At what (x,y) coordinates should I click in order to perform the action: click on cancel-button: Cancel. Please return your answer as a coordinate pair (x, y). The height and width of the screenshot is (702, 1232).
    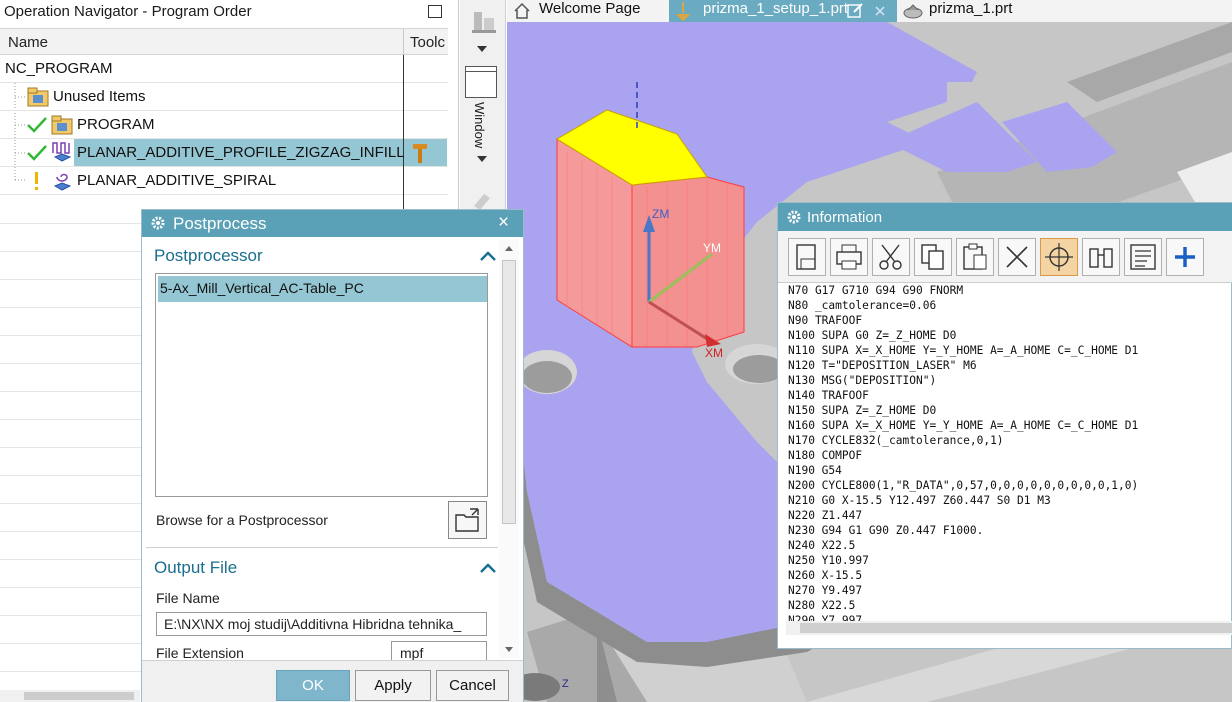
    Looking at the image, I should click on (472, 685).